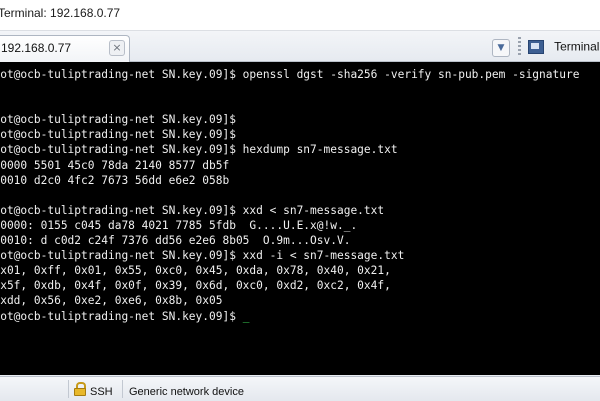  I want to click on tab-session: 192.168.0.77 ×, so click(65, 48).